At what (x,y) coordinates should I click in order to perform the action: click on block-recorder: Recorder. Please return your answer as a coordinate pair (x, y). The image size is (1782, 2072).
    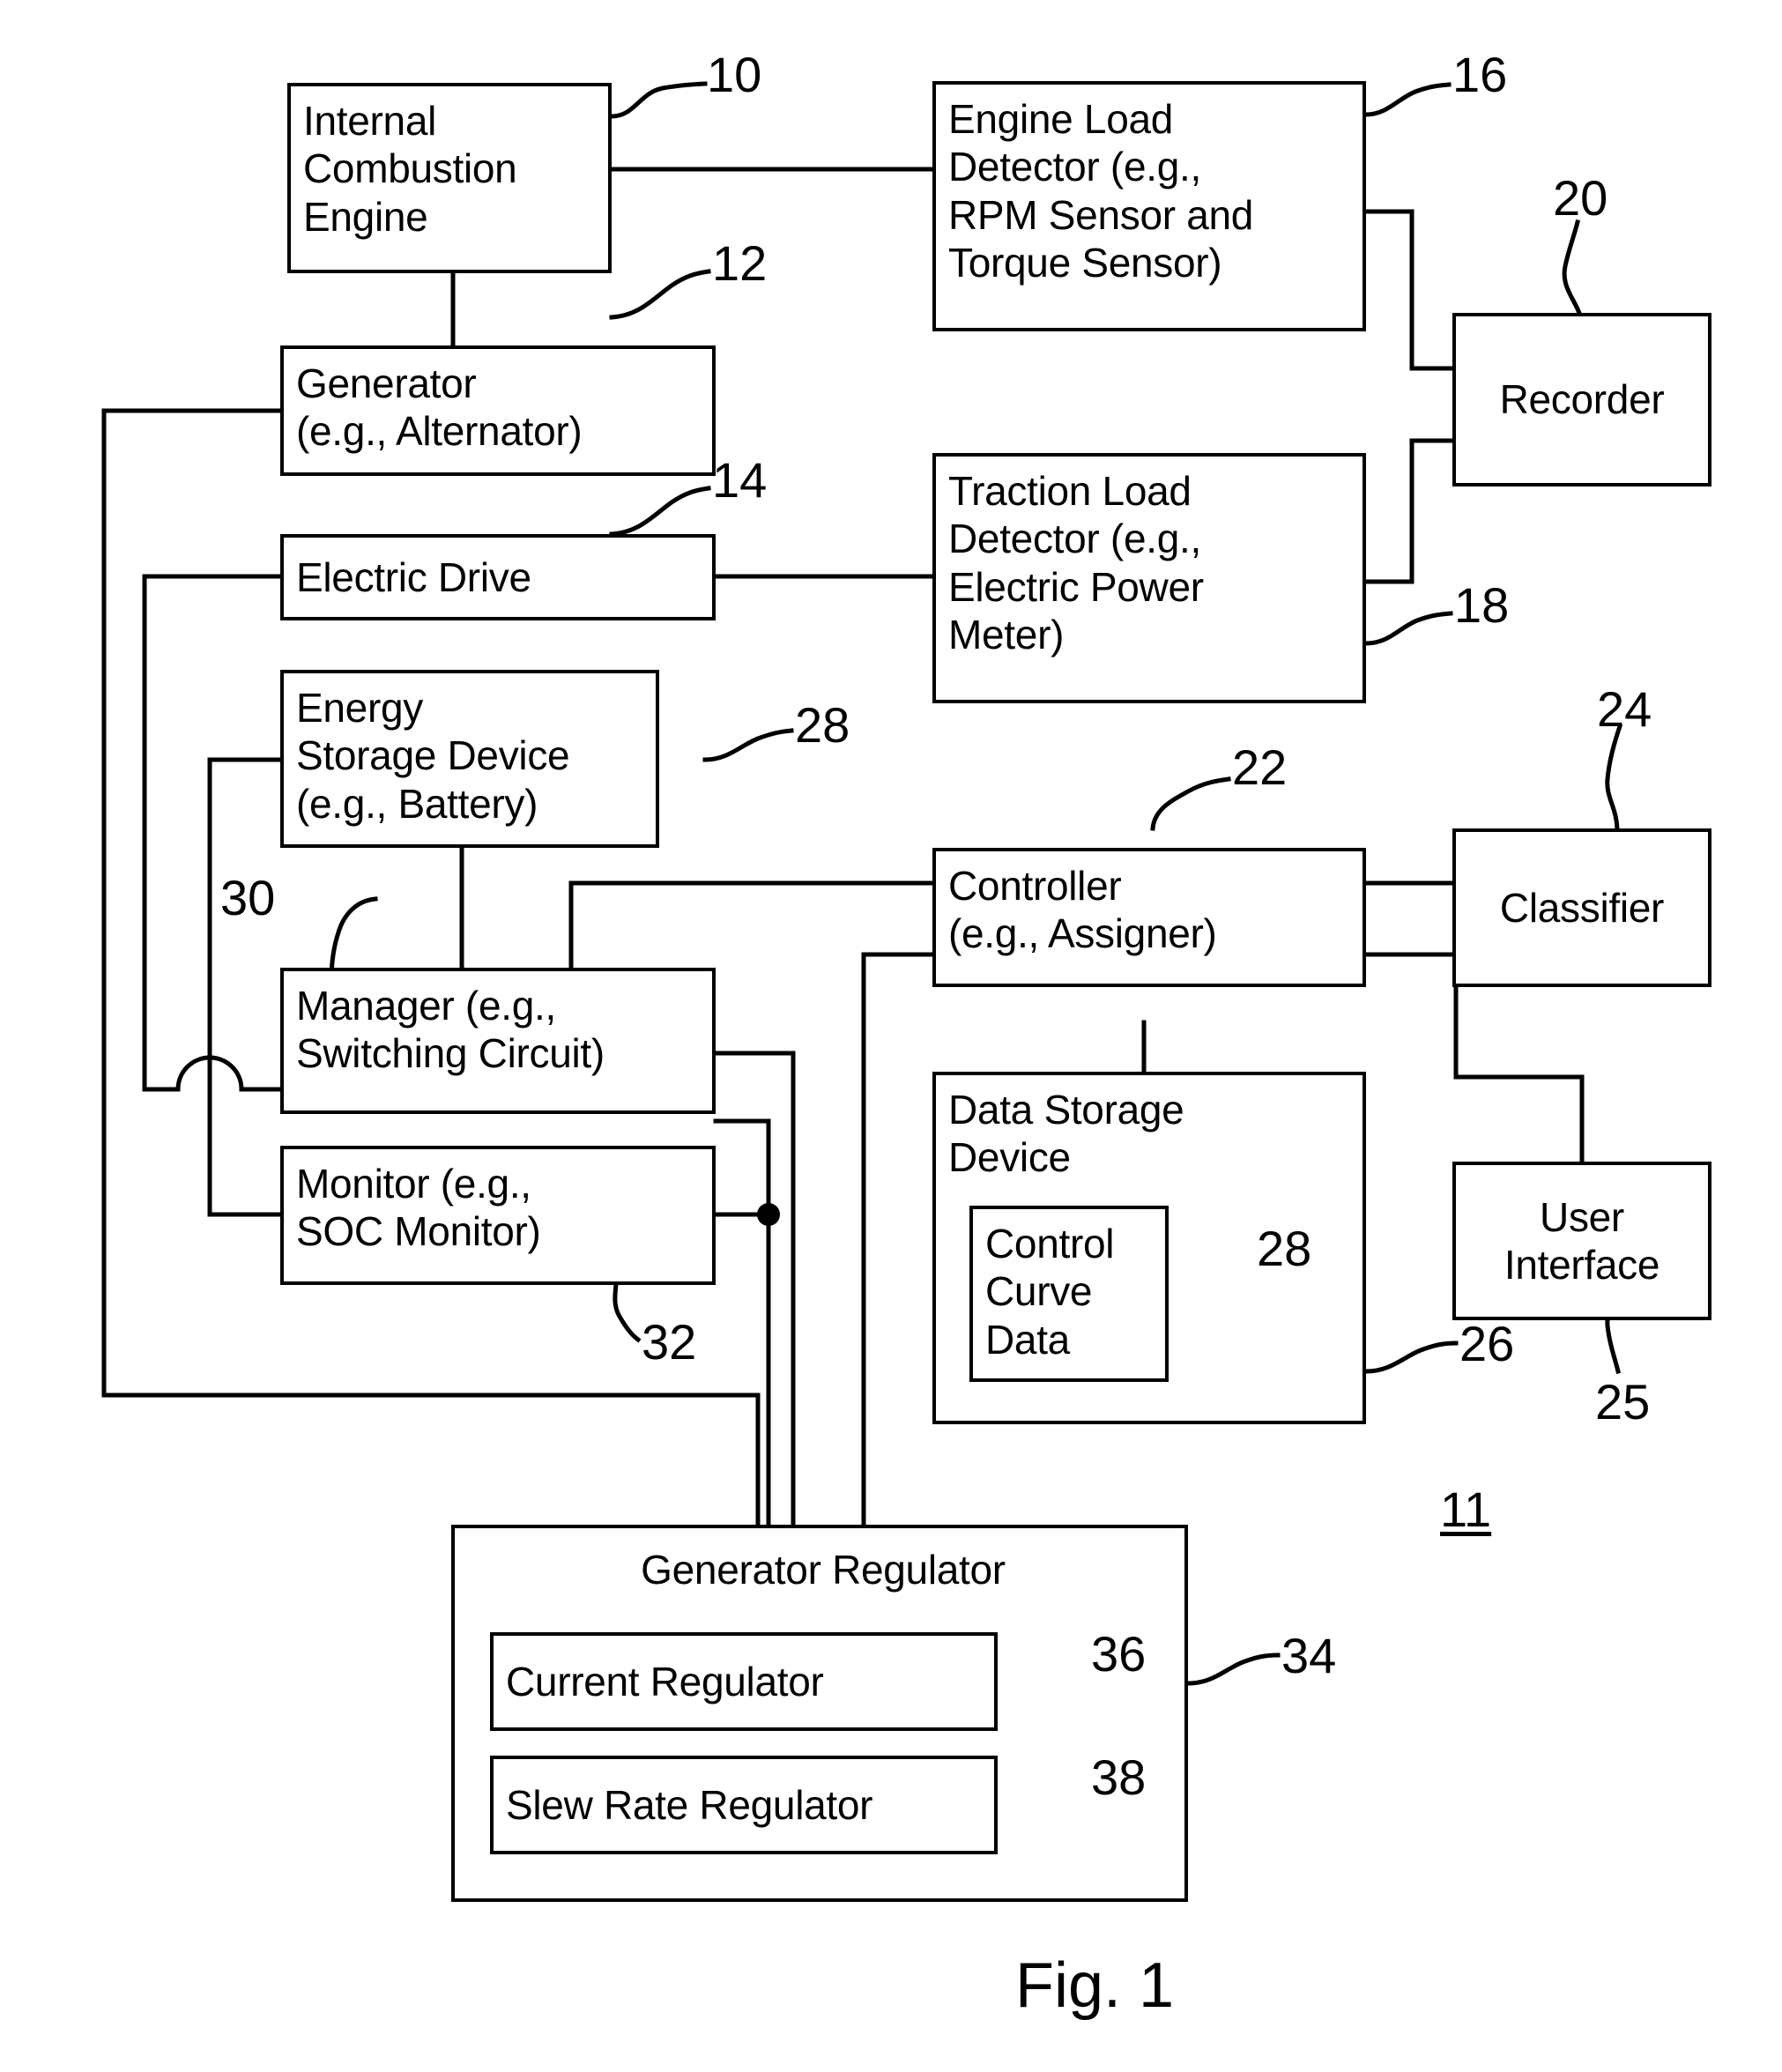
    Looking at the image, I should click on (1581, 399).